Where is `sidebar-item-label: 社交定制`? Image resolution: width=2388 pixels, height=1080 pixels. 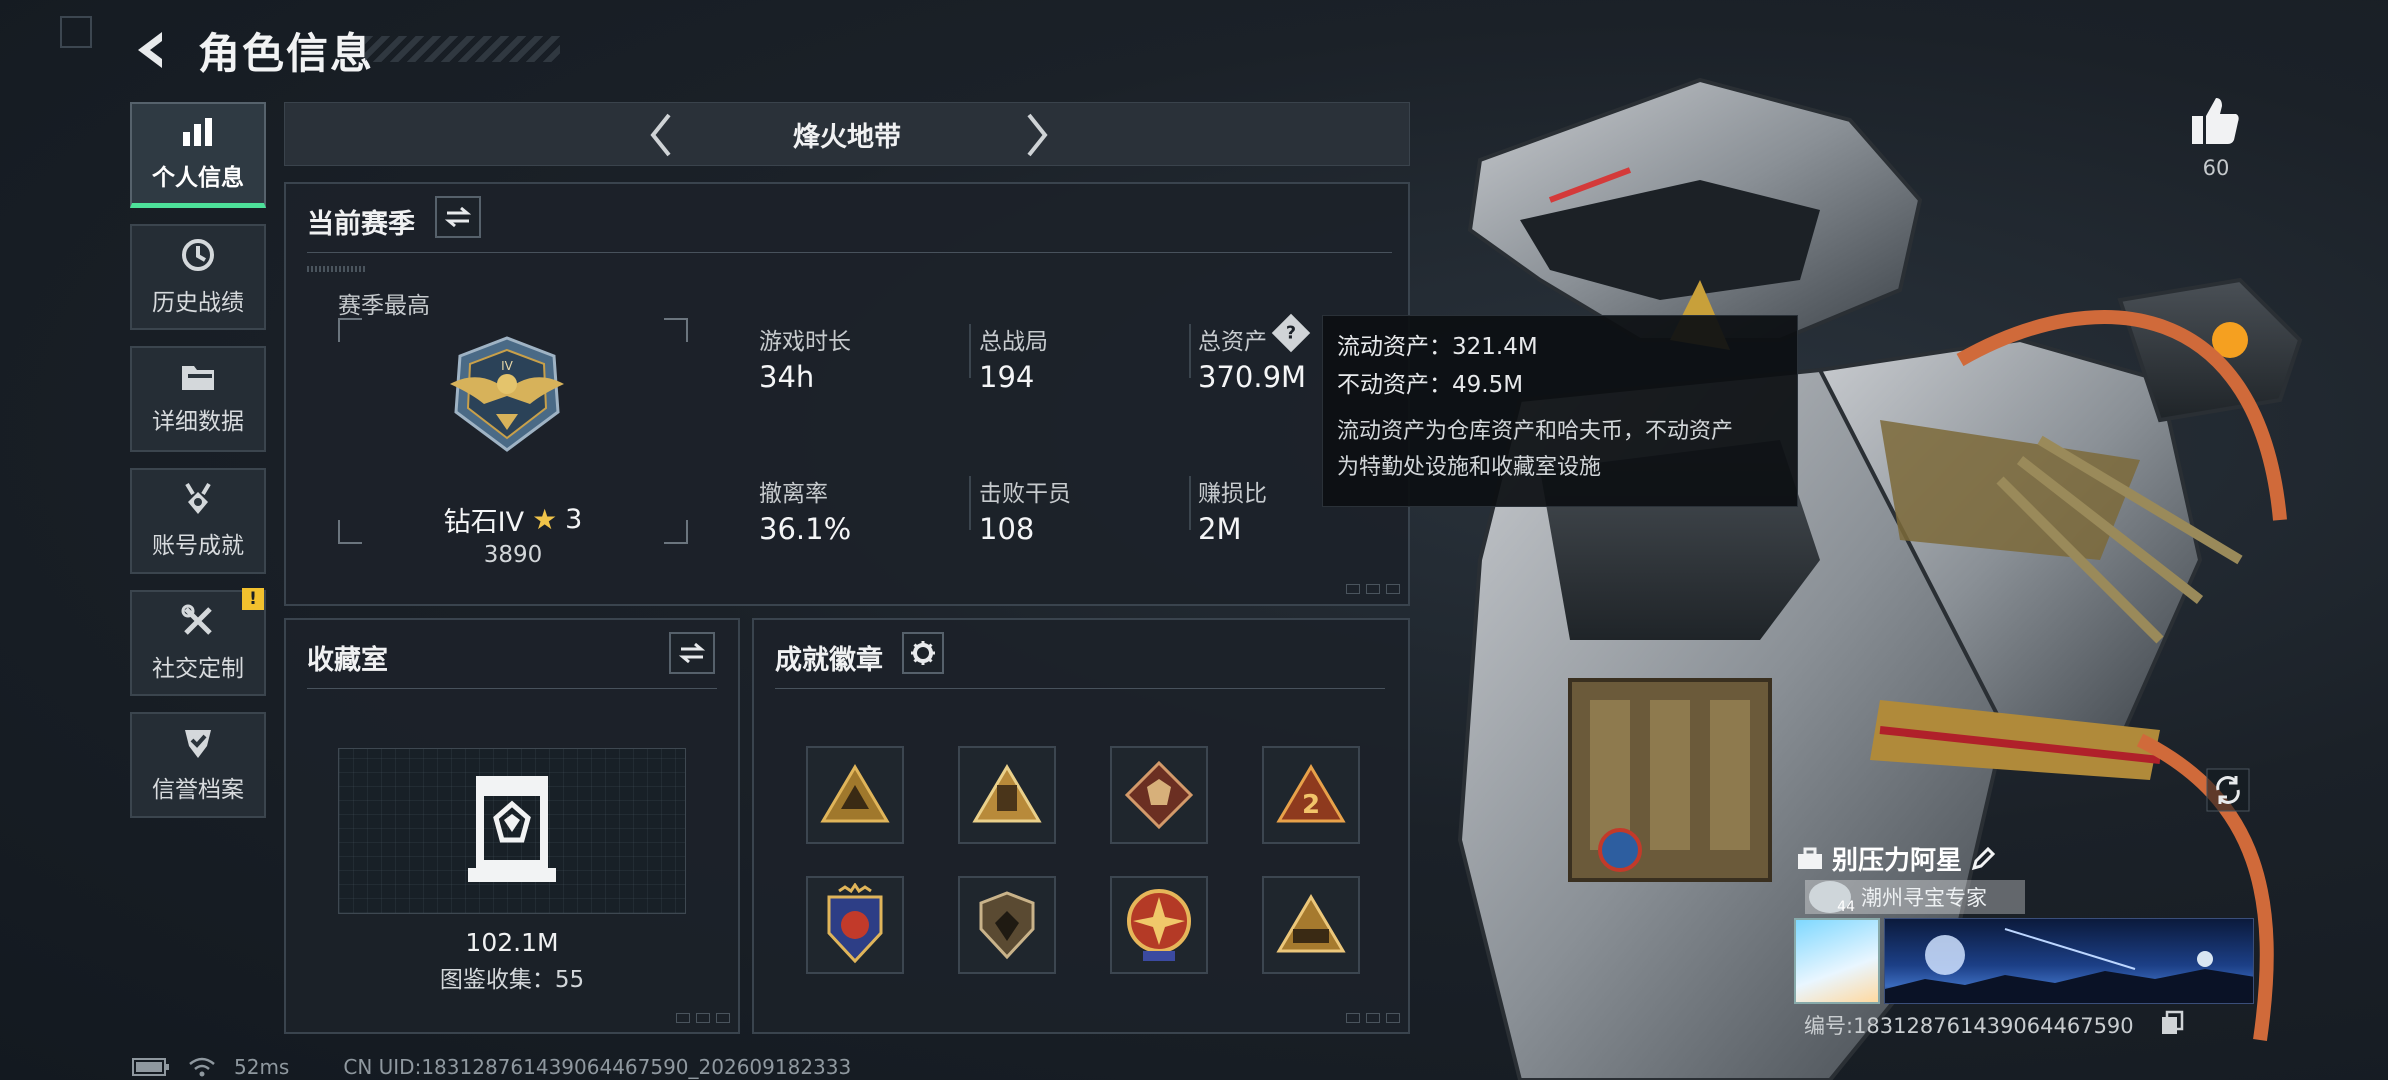
sidebar-item-label: 社交定制 is located at coordinates (198, 669).